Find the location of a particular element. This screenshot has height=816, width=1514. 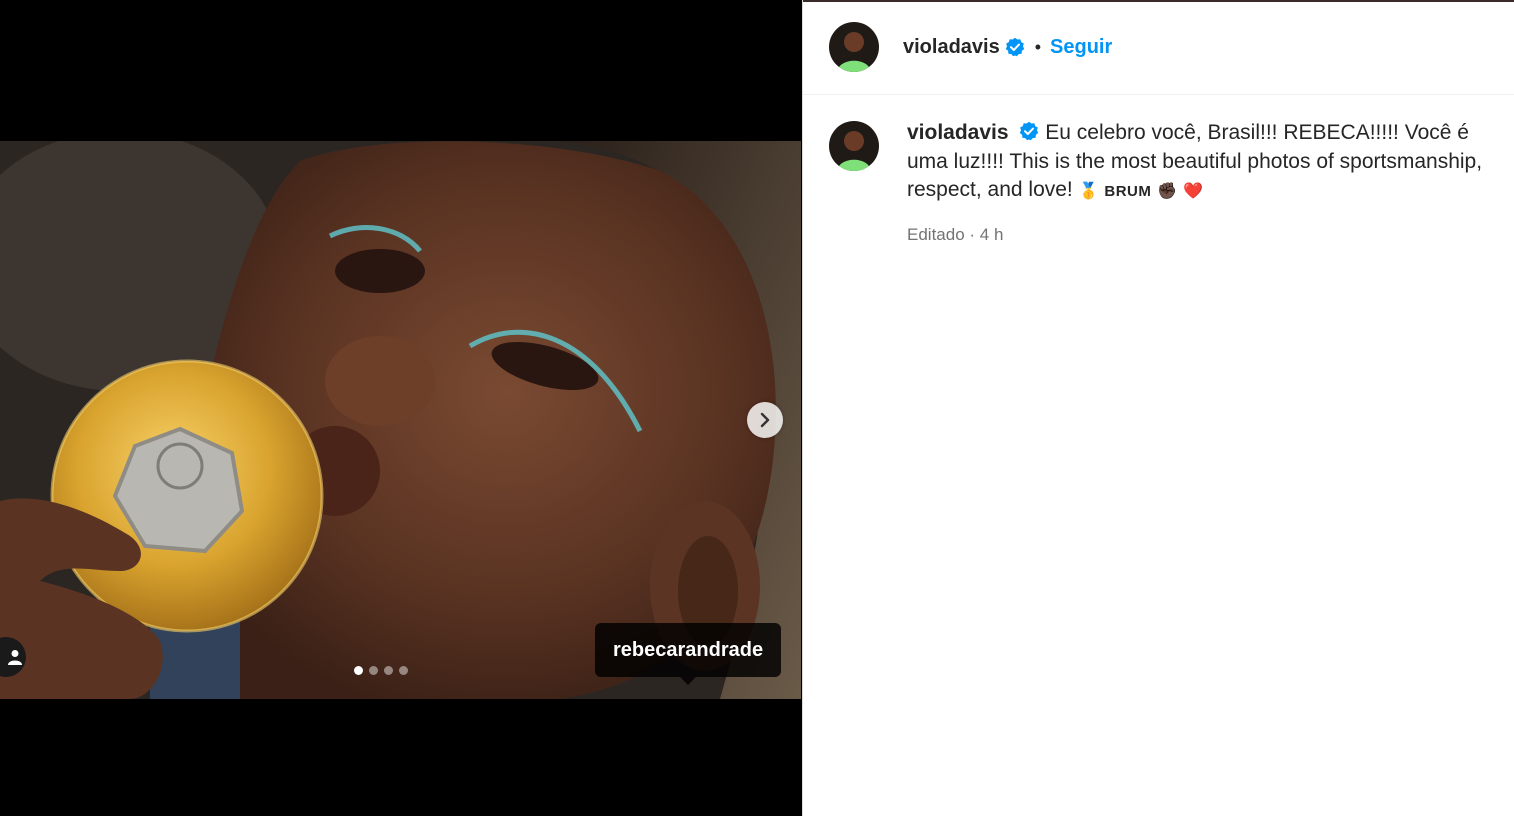

caption-meta: Editado · 4 h is located at coordinates (955, 234).